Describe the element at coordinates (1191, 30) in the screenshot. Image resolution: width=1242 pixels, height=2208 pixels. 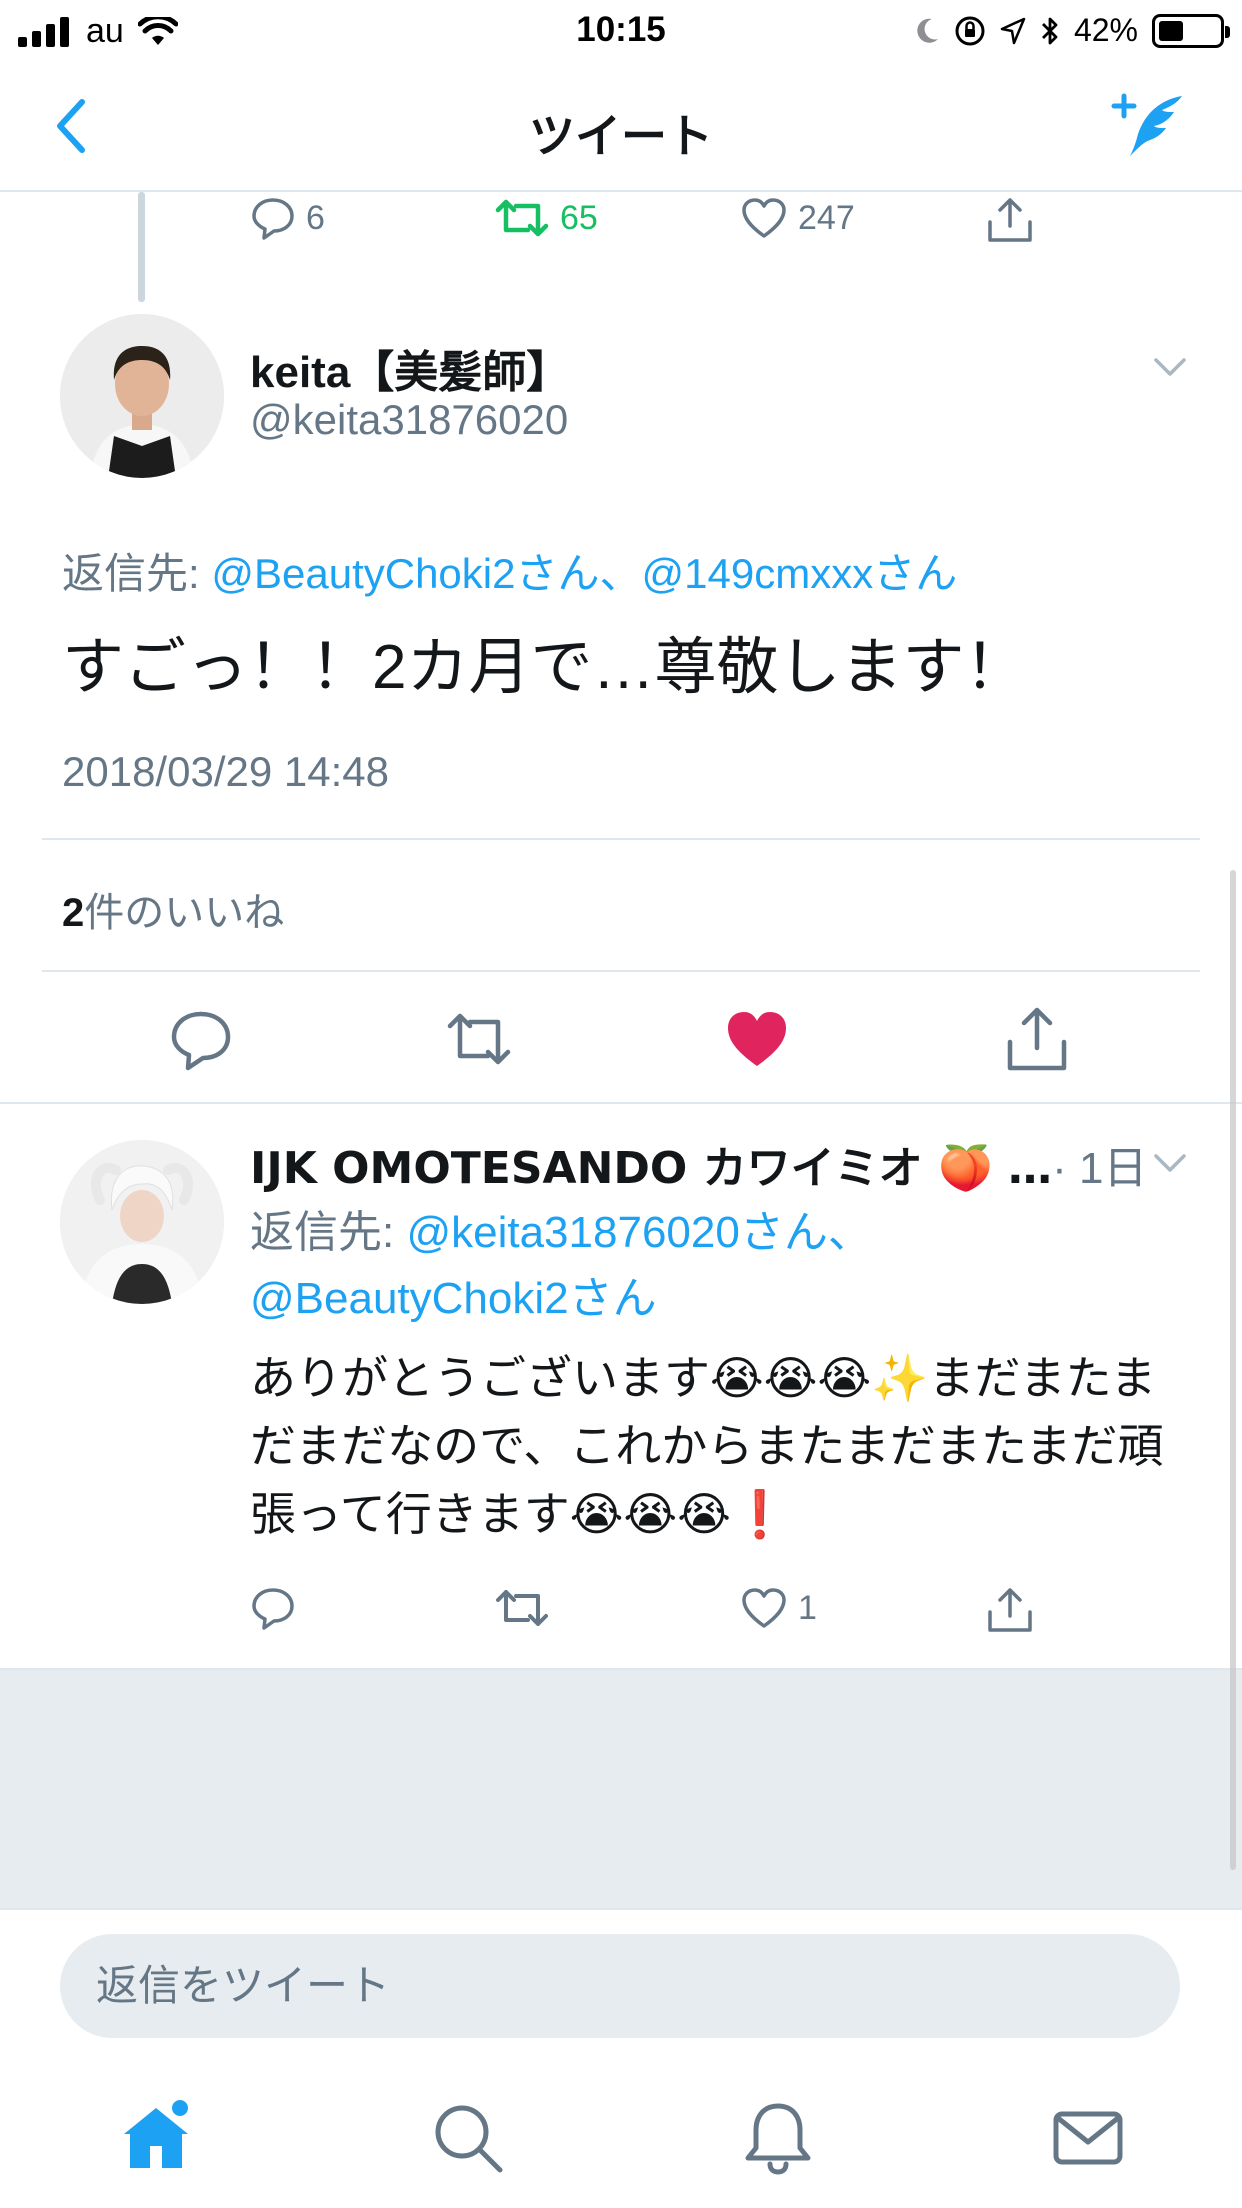
I see `battery-icon` at that location.